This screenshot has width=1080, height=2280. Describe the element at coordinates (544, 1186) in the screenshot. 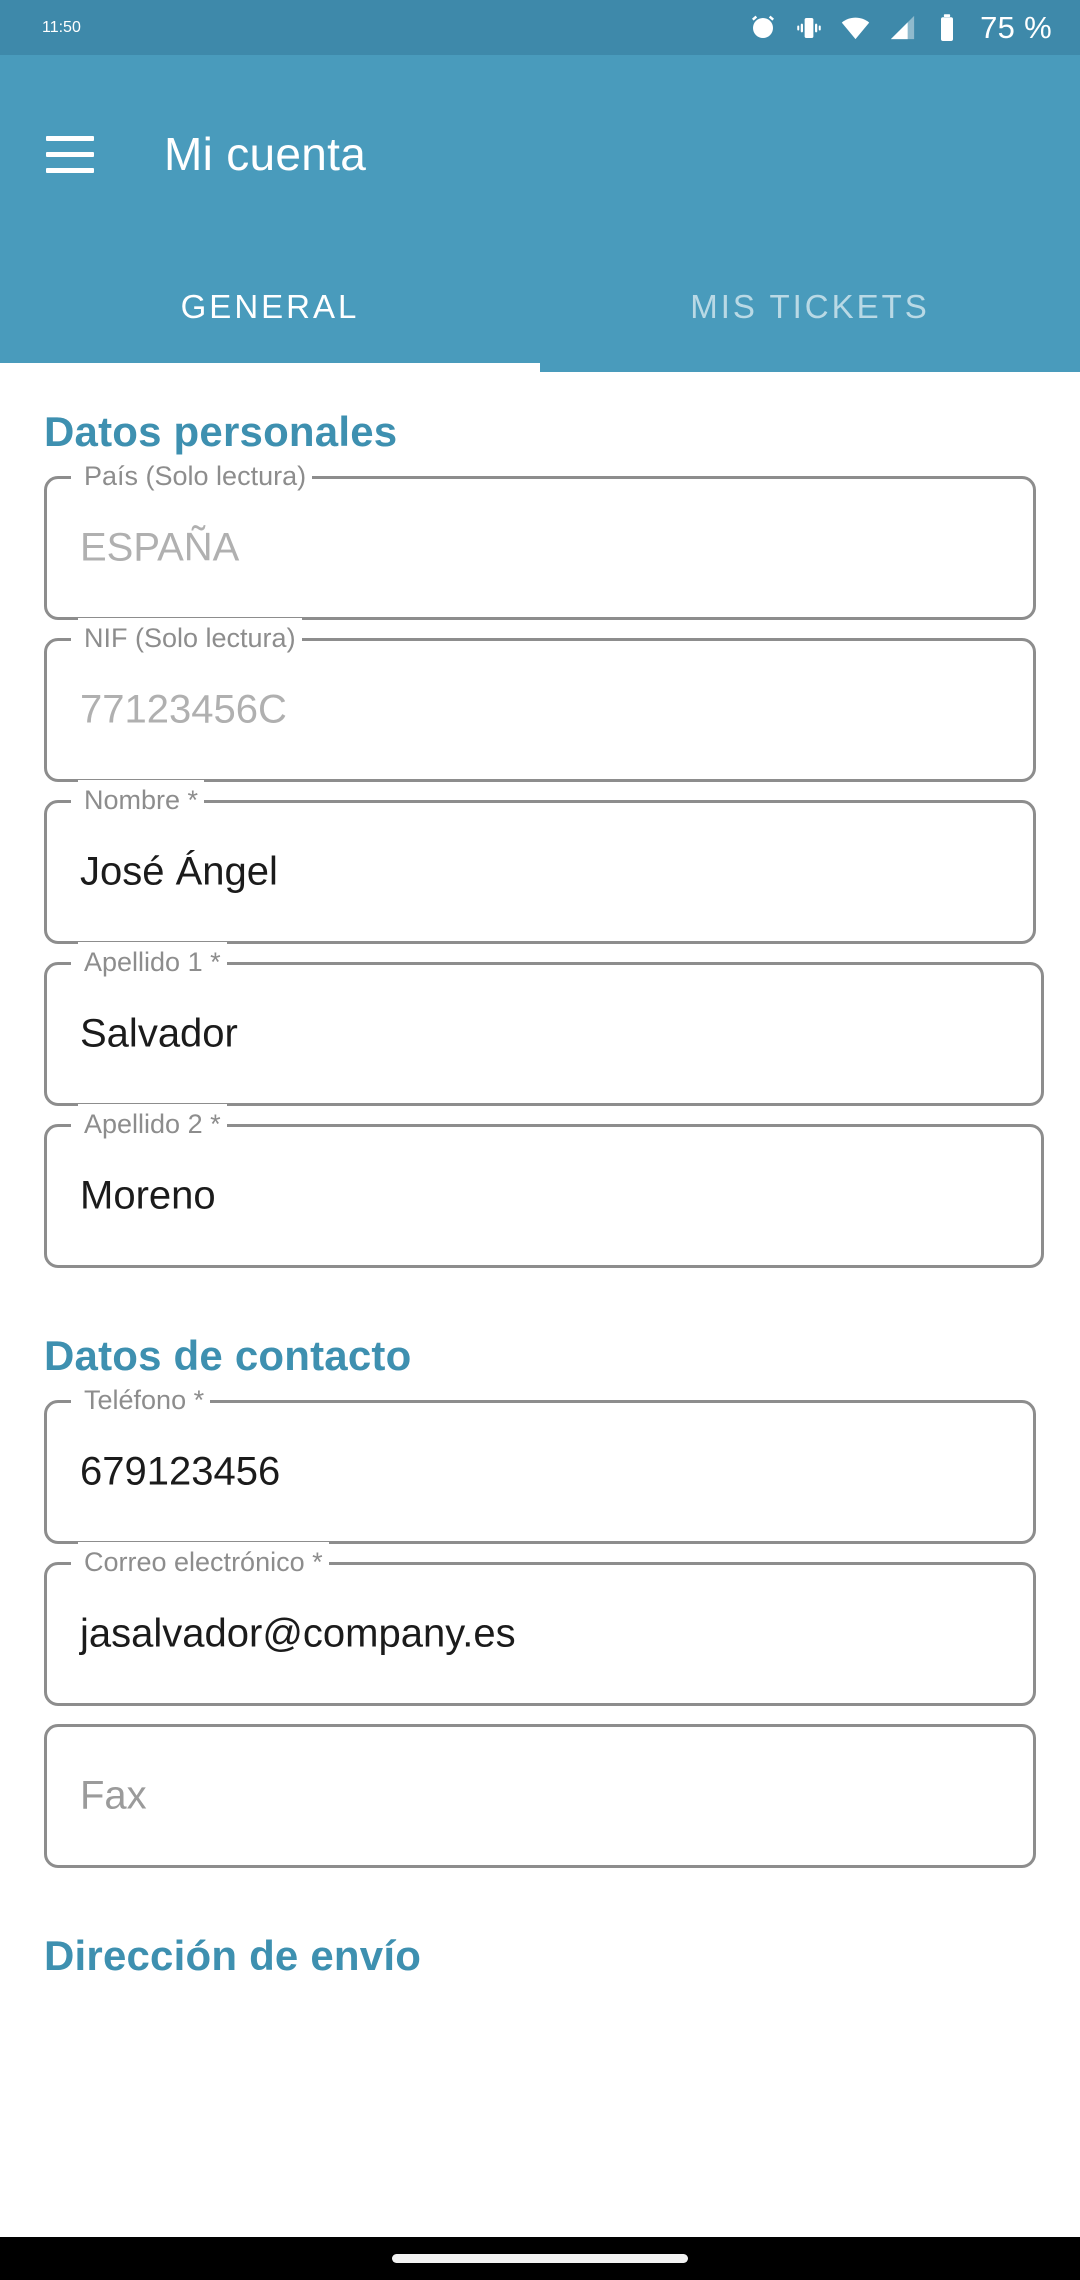

I see `field-apellido-2: Apellido 2 * Moreno` at that location.